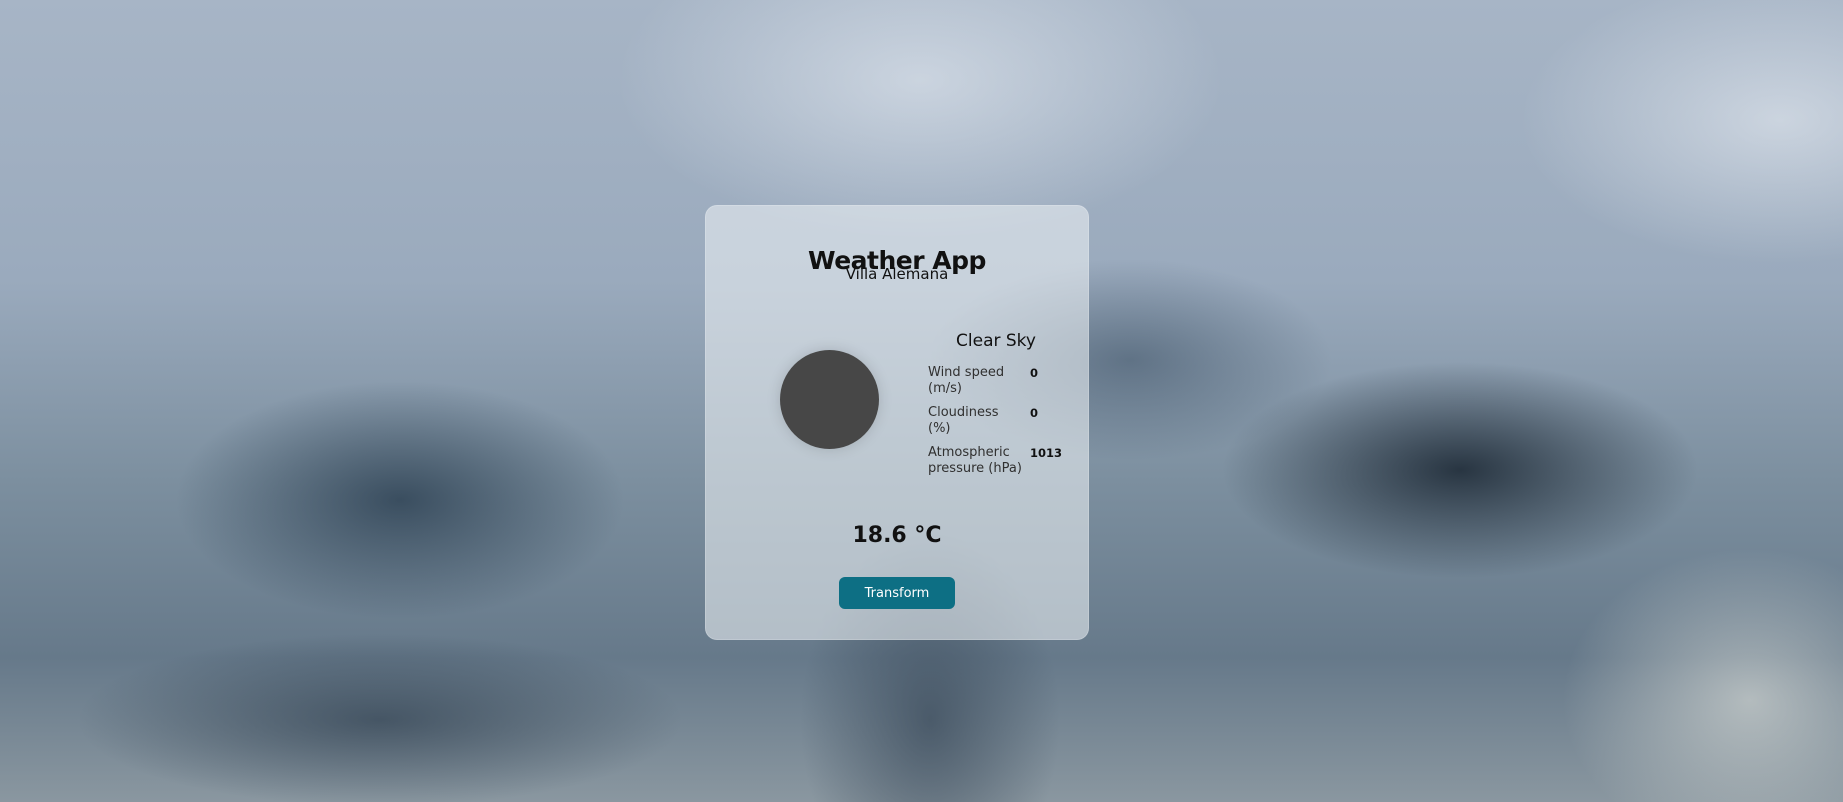  Describe the element at coordinates (897, 593) in the screenshot. I see `transform-button: Transform` at that location.